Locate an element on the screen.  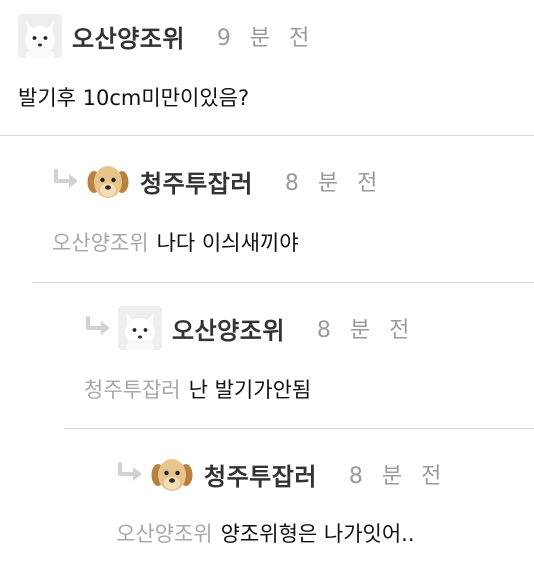
comment-body: 오산양조위 나다 이싀새끼야 is located at coordinates (175, 242).